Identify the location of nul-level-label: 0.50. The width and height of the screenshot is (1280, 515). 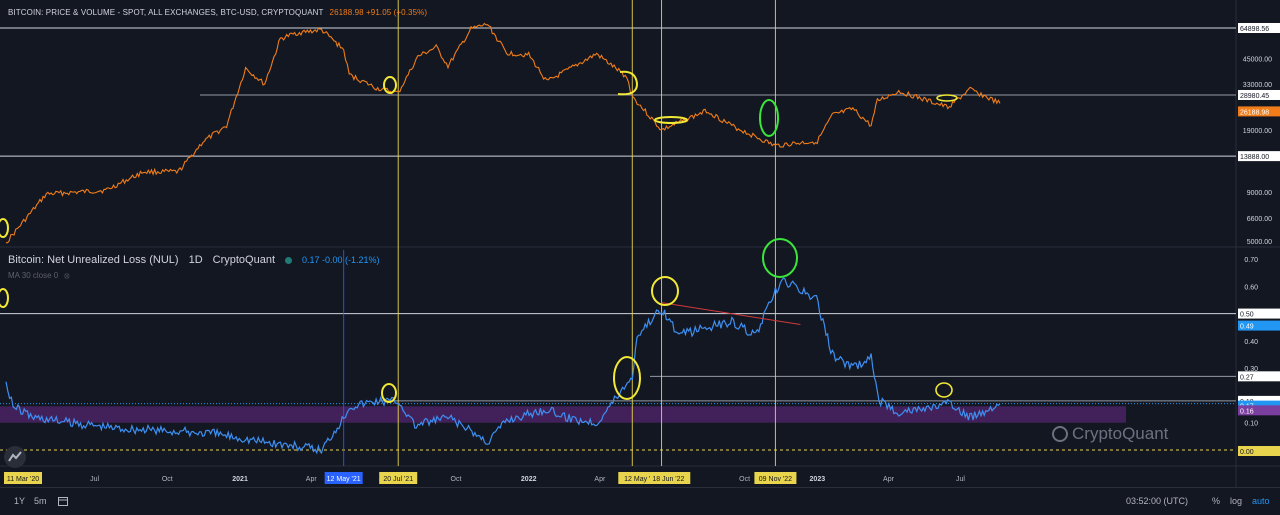
(1247, 315).